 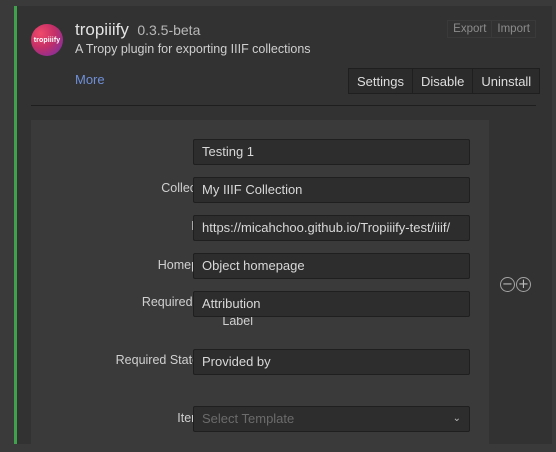 I want to click on more-link: More, so click(x=90, y=79).